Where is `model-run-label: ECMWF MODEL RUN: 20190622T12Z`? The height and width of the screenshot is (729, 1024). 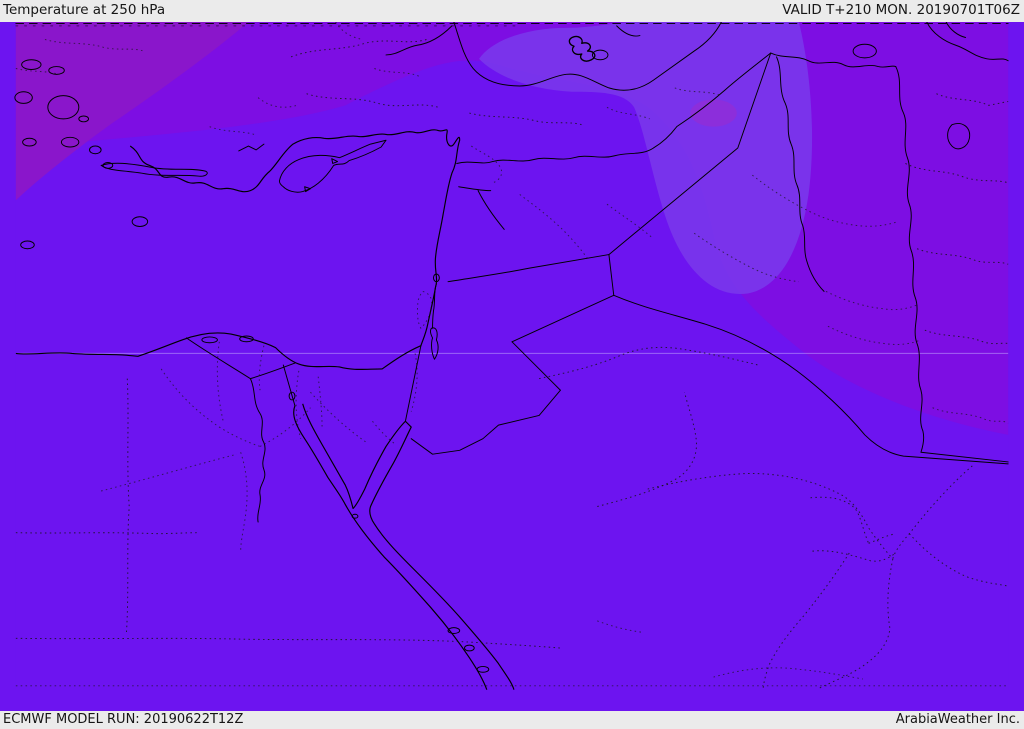 model-run-label: ECMWF MODEL RUN: 20190622T12Z is located at coordinates (123, 719).